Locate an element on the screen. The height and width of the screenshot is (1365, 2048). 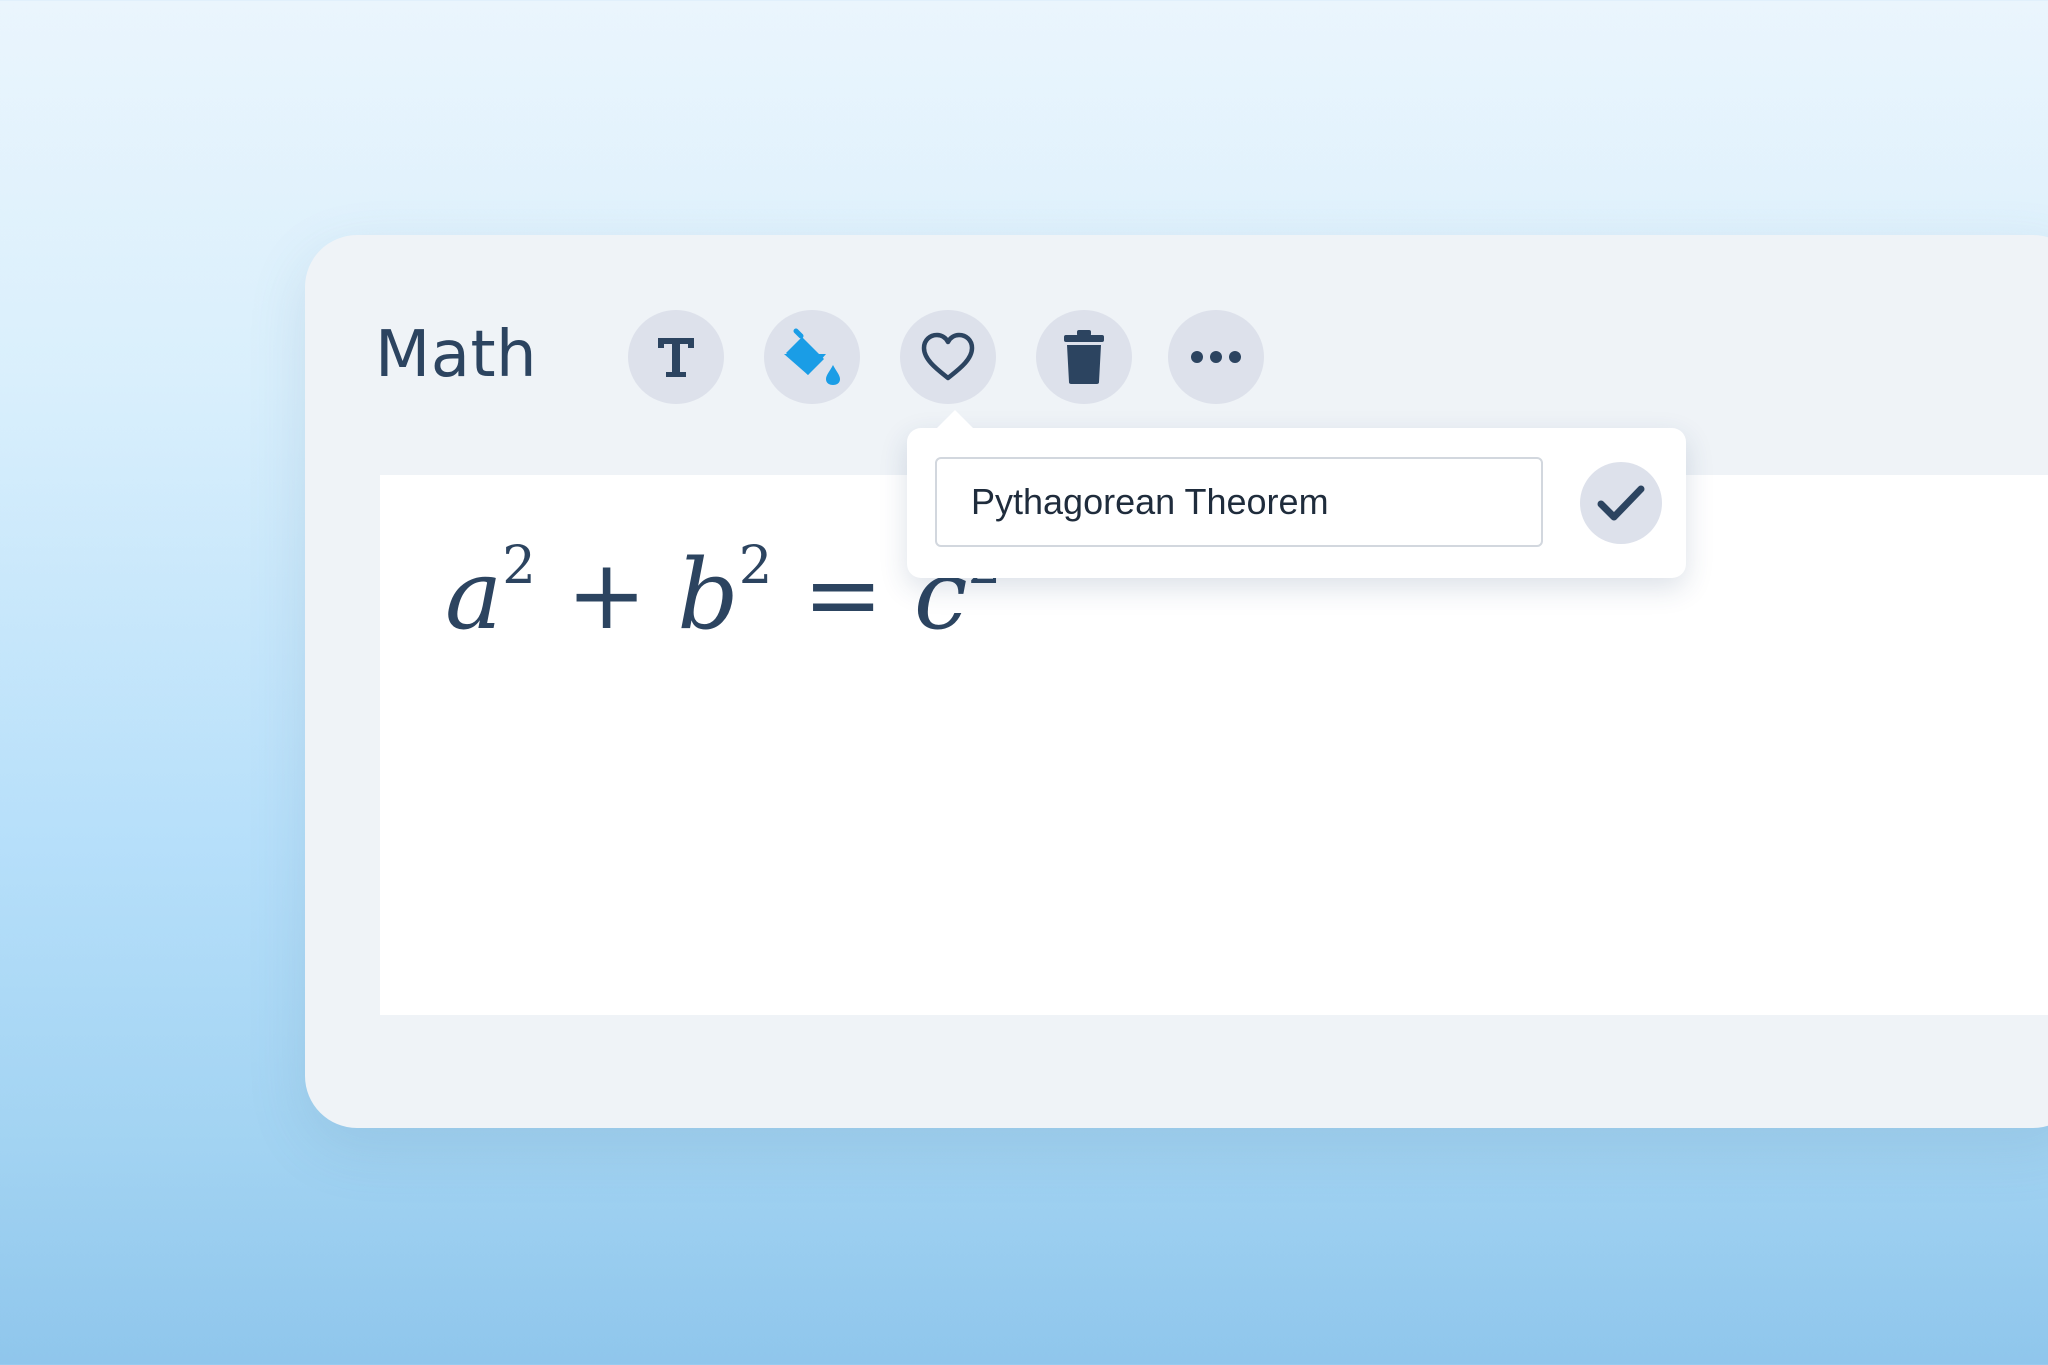
checkmark-icon is located at coordinates (1621, 503).